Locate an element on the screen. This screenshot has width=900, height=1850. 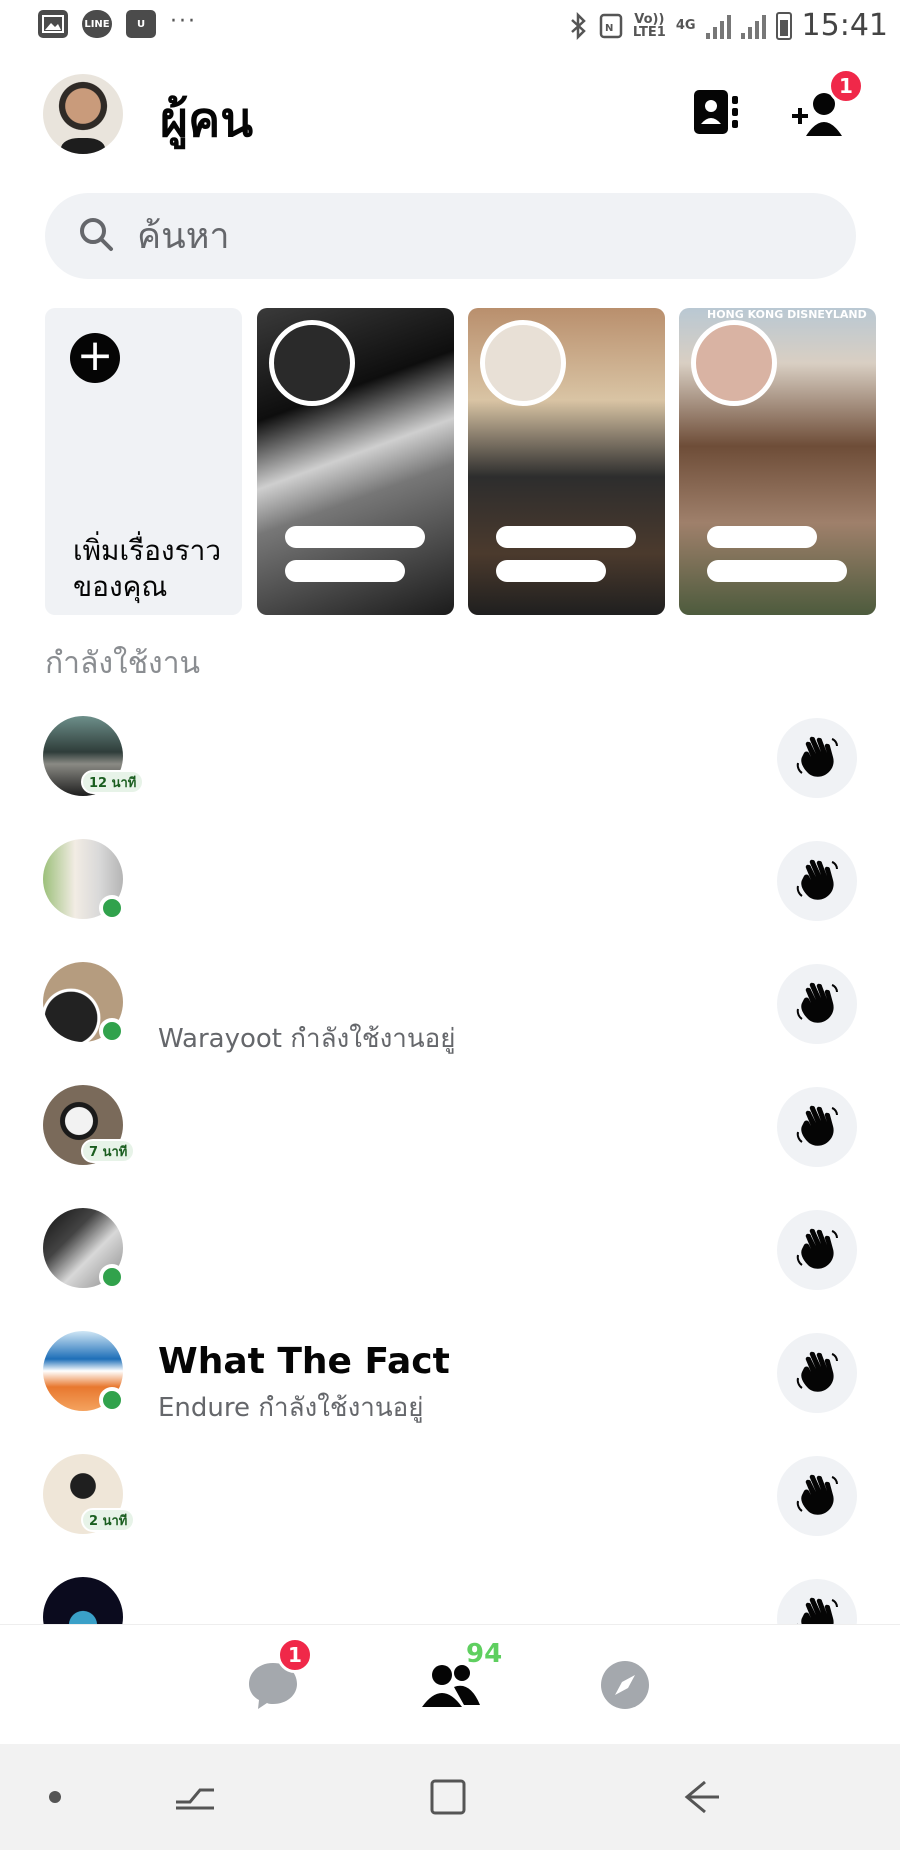
list-item: What The Fact Endure กำลังใช้งานอยู่ is located at coordinates (450, 1388).